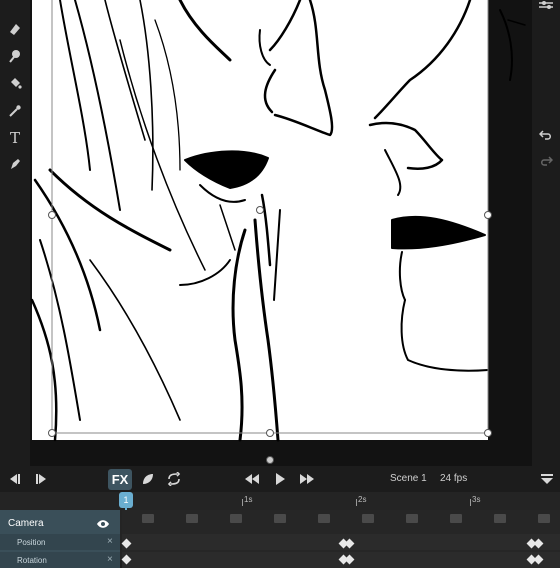 The height and width of the screenshot is (568, 560). What do you see at coordinates (15, 29) in the screenshot?
I see `eraser-icon` at bounding box center [15, 29].